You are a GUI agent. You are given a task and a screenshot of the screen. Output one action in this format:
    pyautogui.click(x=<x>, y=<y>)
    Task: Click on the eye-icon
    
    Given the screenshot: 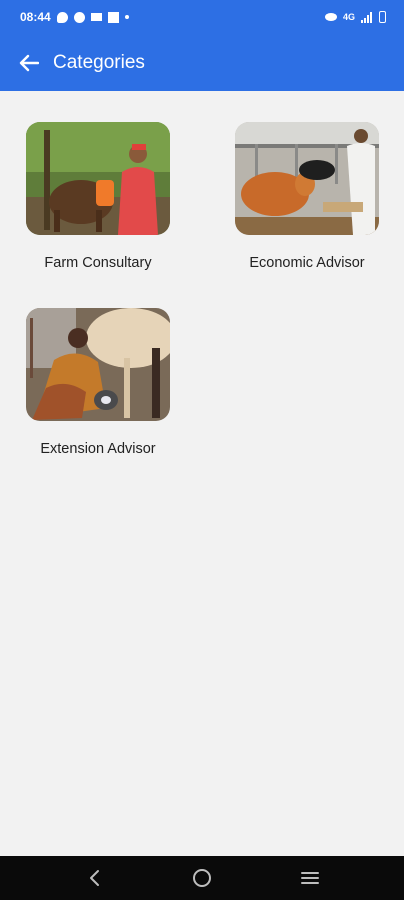 What is the action you would take?
    pyautogui.click(x=330, y=17)
    